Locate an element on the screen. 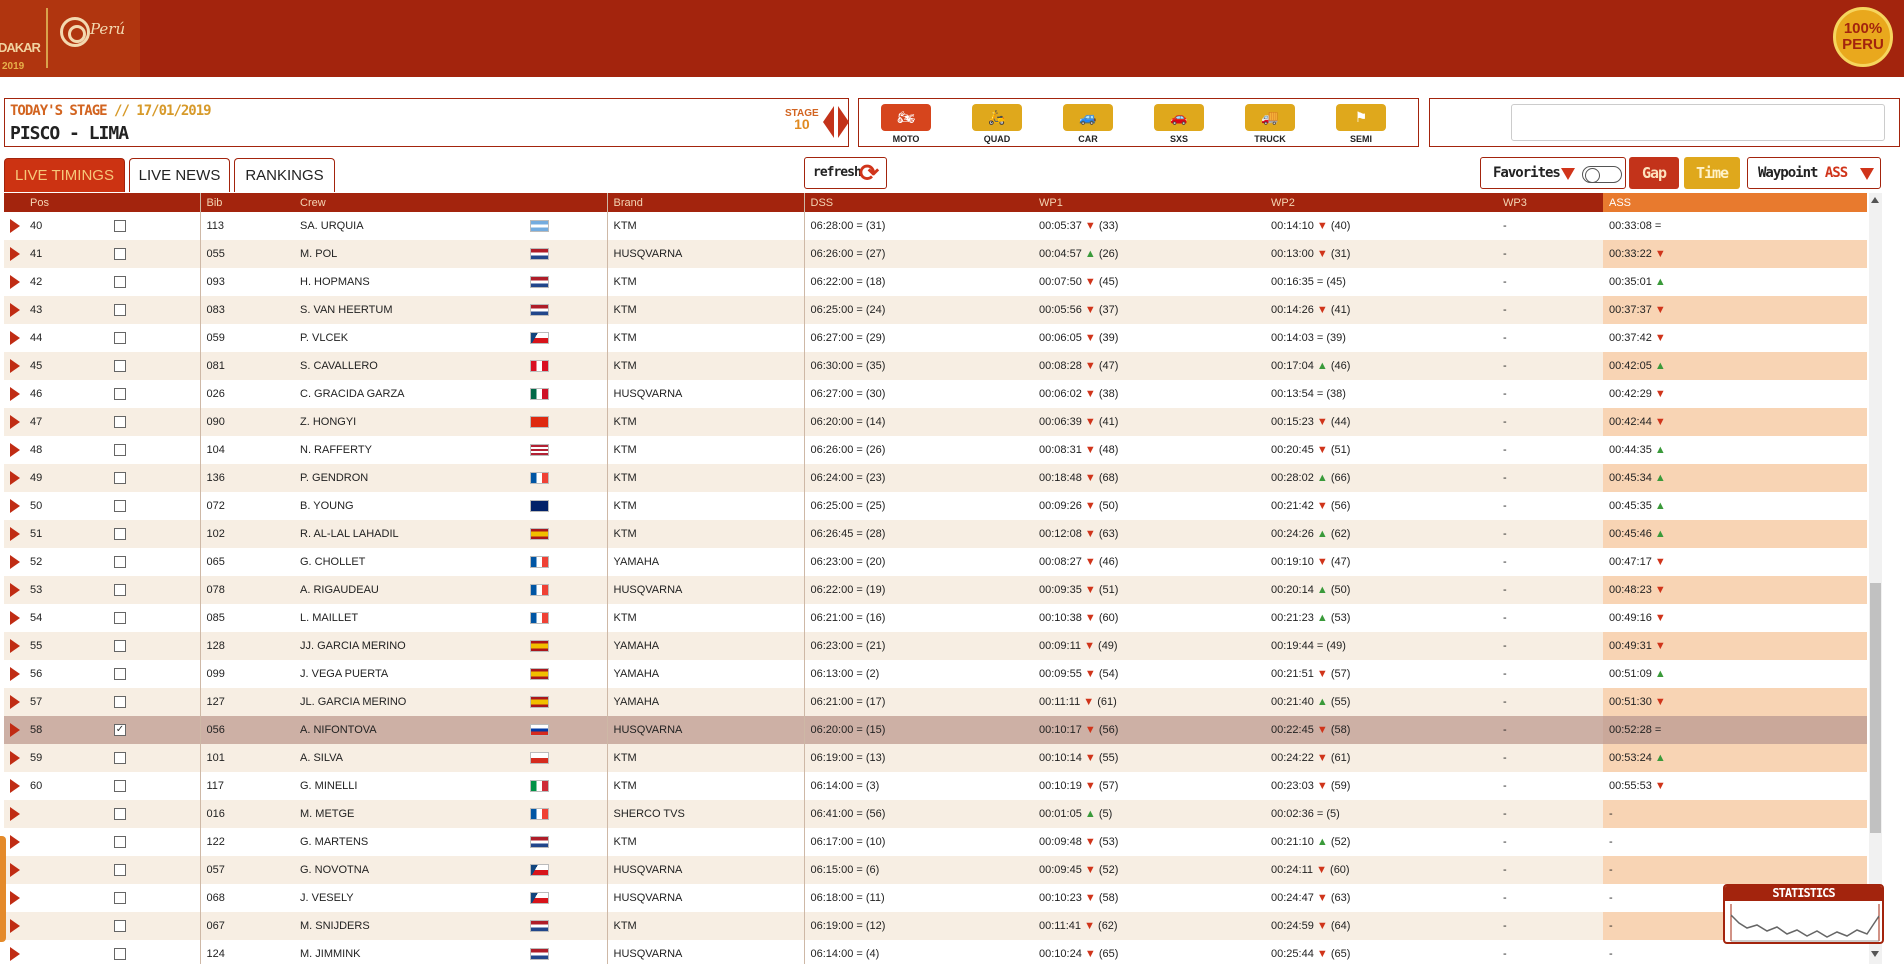  waypoint-select: Waypoint ASS is located at coordinates (1814, 173).